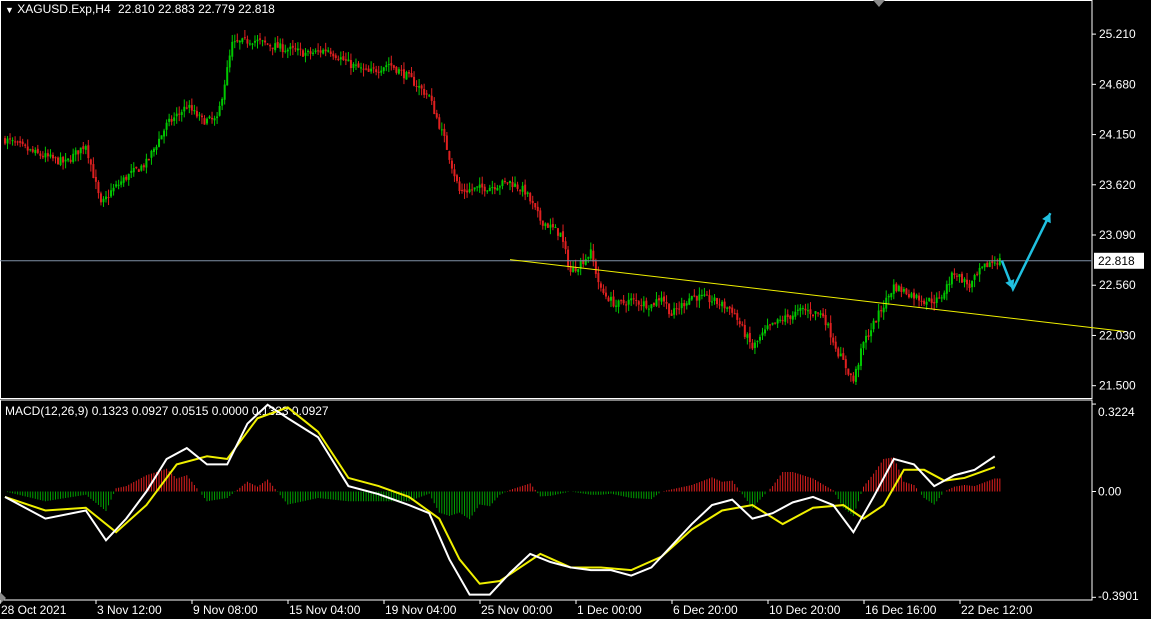 This screenshot has height=619, width=1151. Describe the element at coordinates (1117, 386) in the screenshot. I see `price-tick-label: 21.500` at that location.